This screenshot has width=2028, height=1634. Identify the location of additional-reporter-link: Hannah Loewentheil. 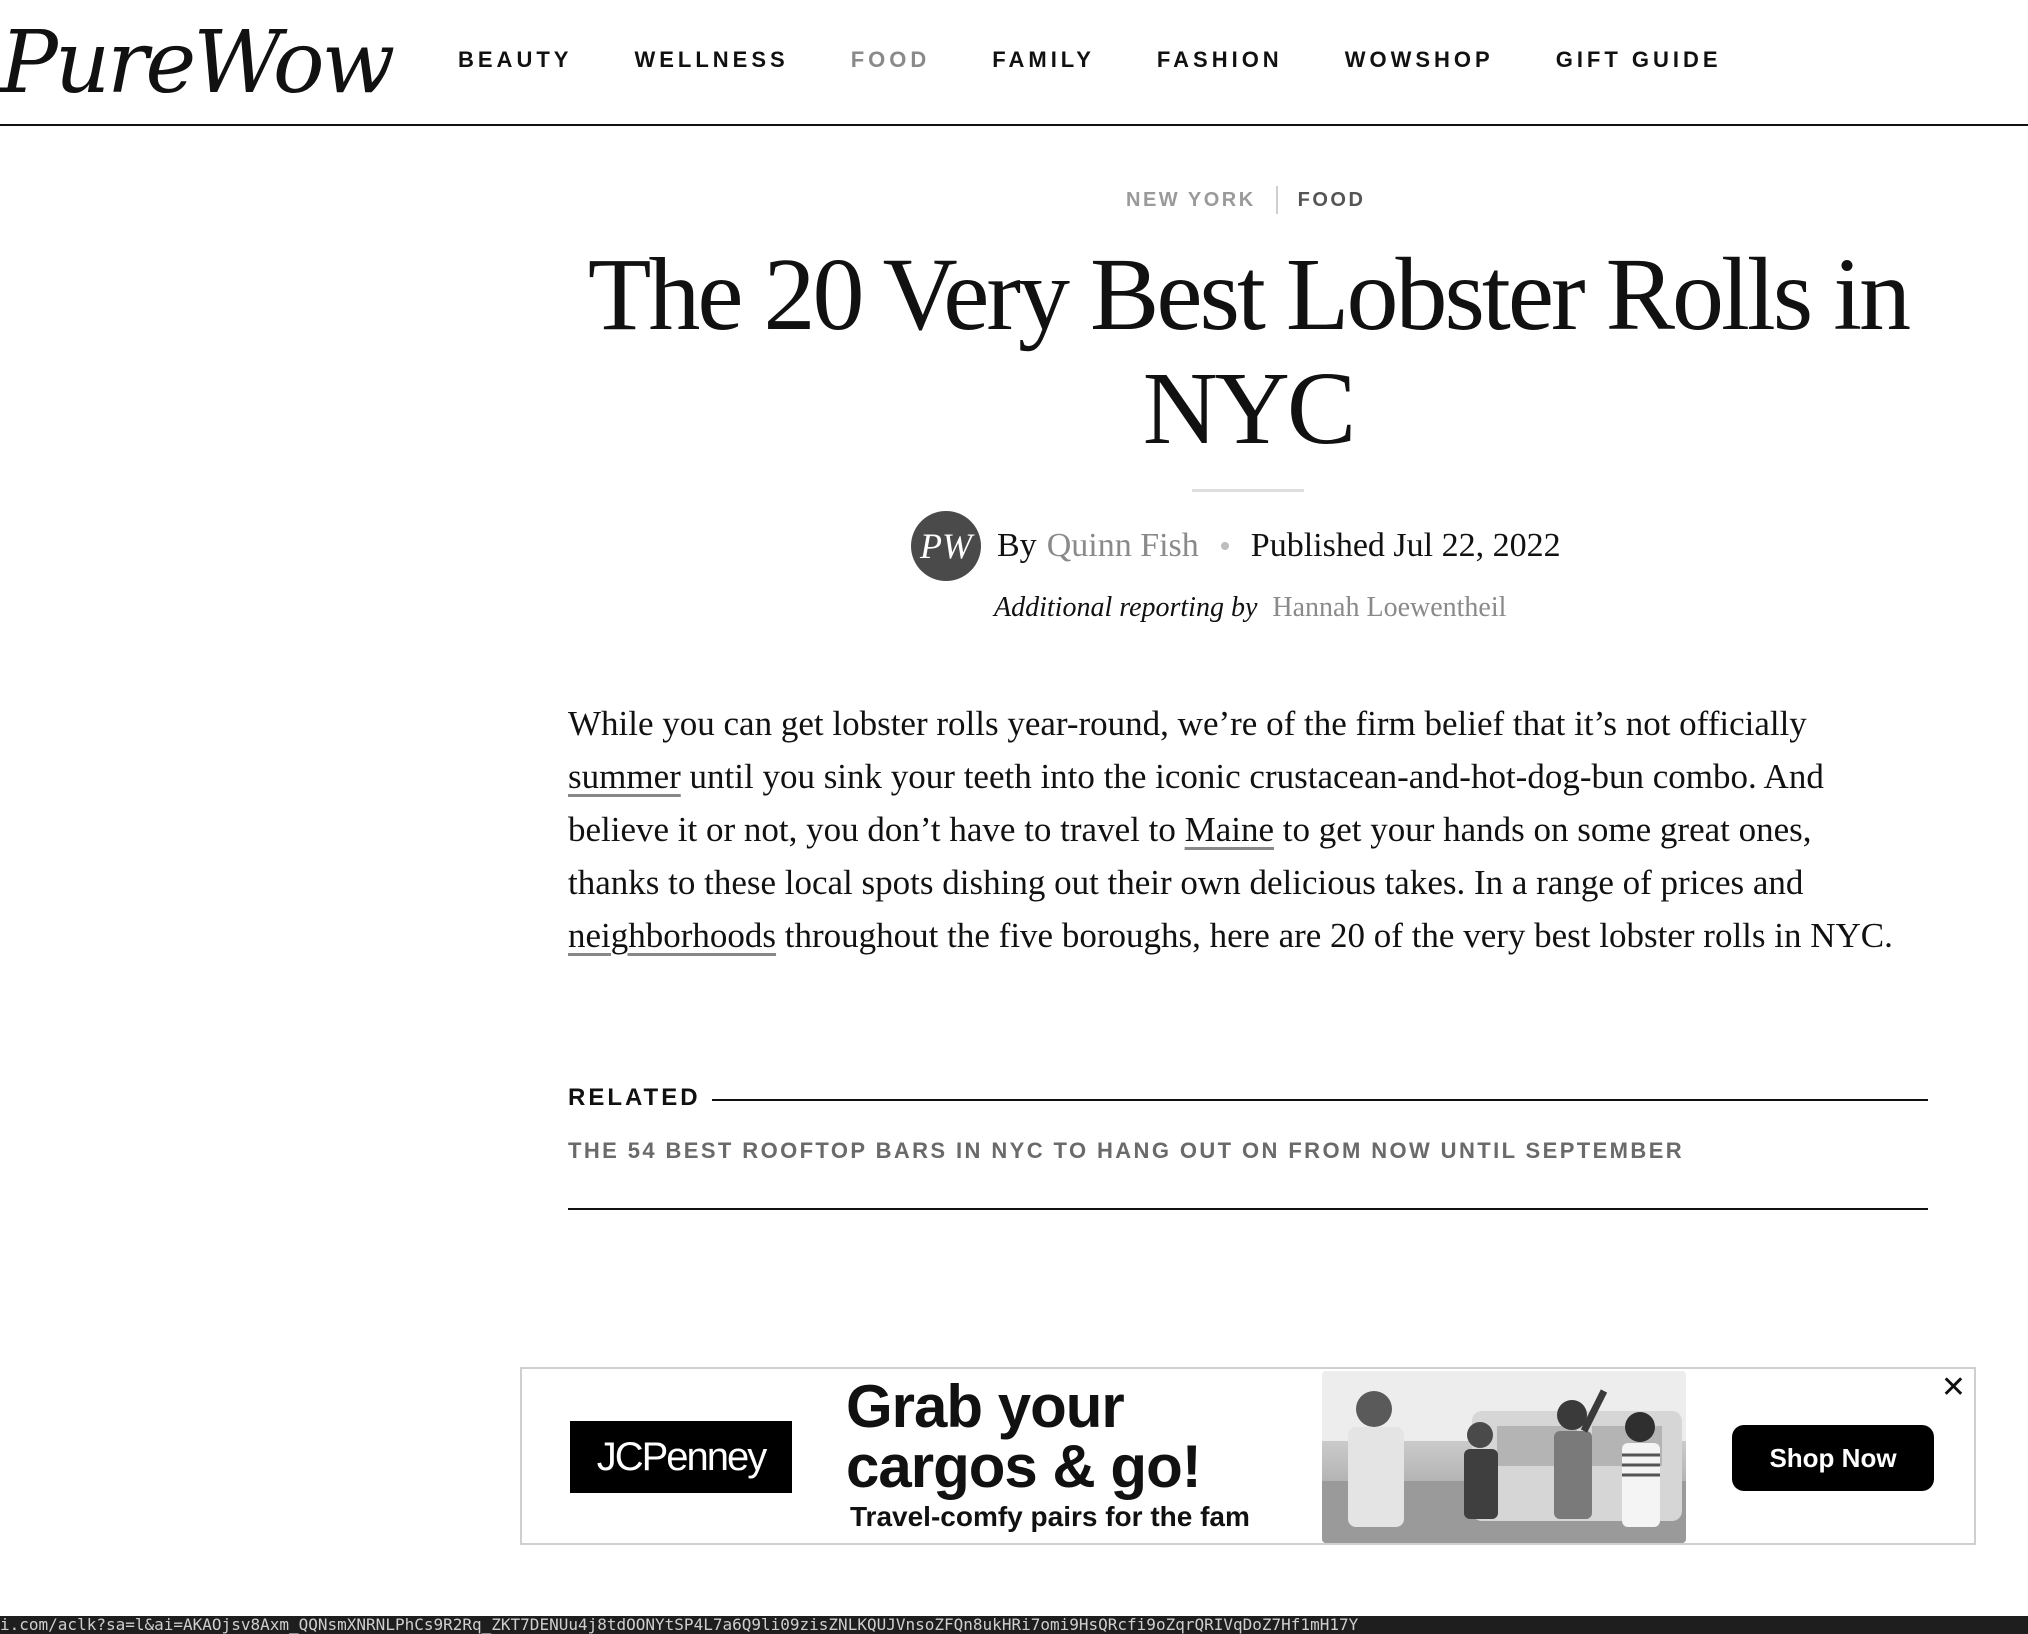
(1389, 607).